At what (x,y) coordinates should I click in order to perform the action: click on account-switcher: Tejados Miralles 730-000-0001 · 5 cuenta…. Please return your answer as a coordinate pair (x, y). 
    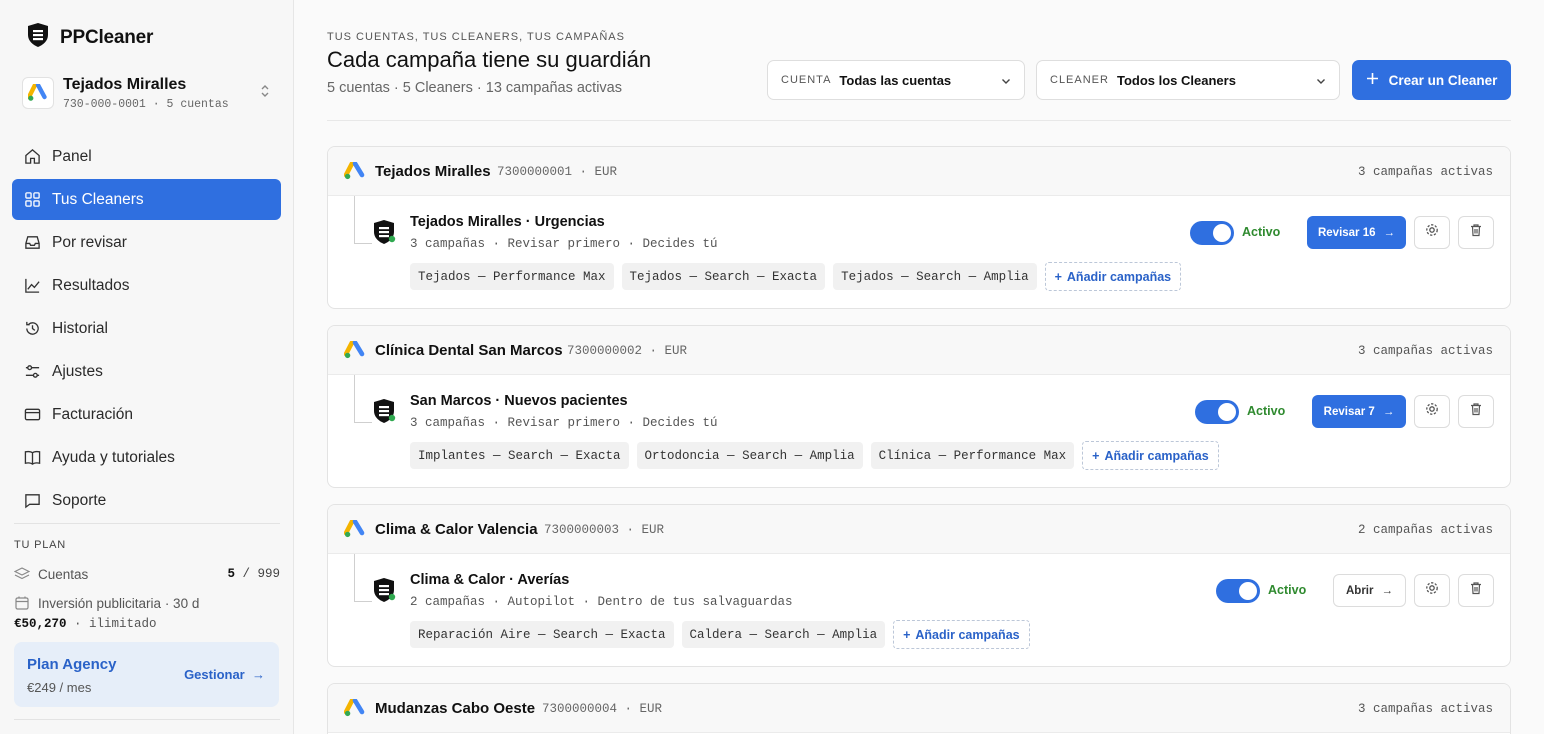
    Looking at the image, I should click on (150, 93).